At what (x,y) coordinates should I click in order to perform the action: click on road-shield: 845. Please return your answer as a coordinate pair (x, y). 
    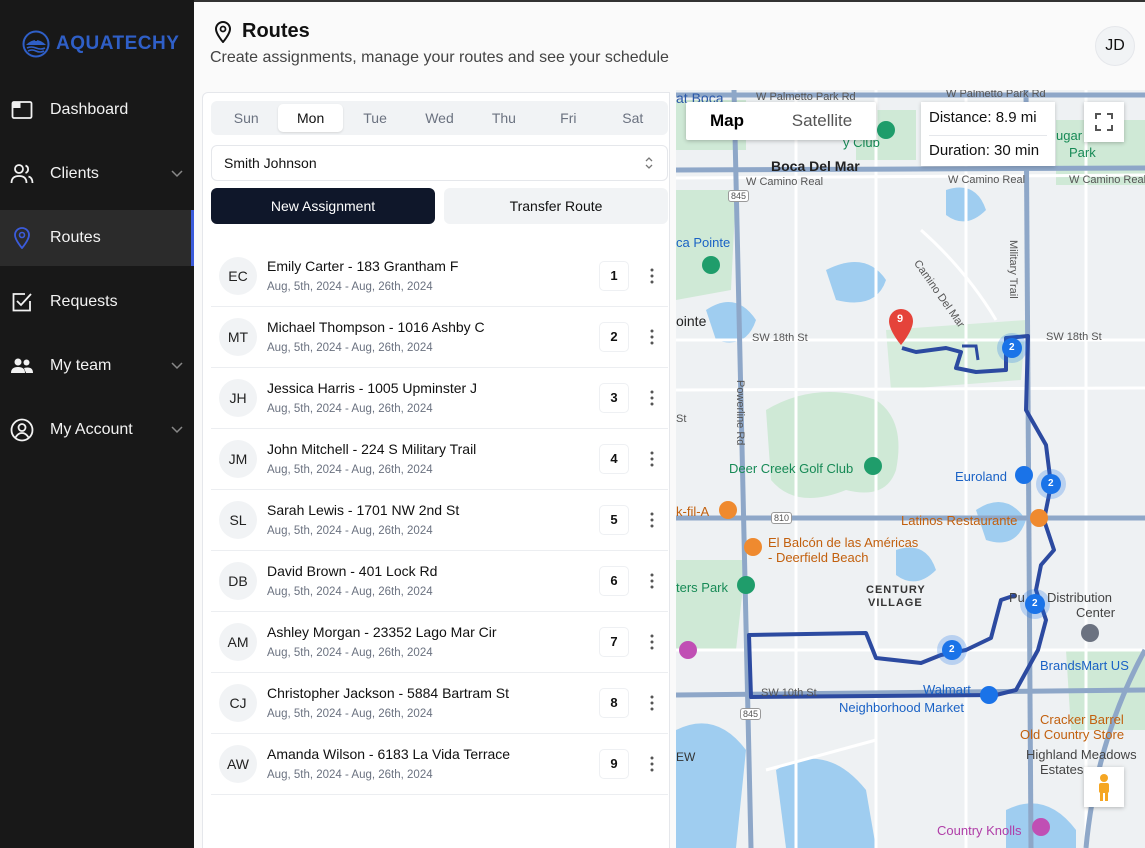
    Looking at the image, I should click on (751, 714).